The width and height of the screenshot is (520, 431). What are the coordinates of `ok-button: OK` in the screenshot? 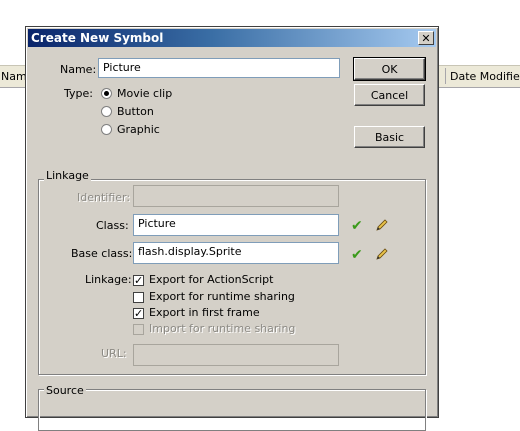 It's located at (389, 69).